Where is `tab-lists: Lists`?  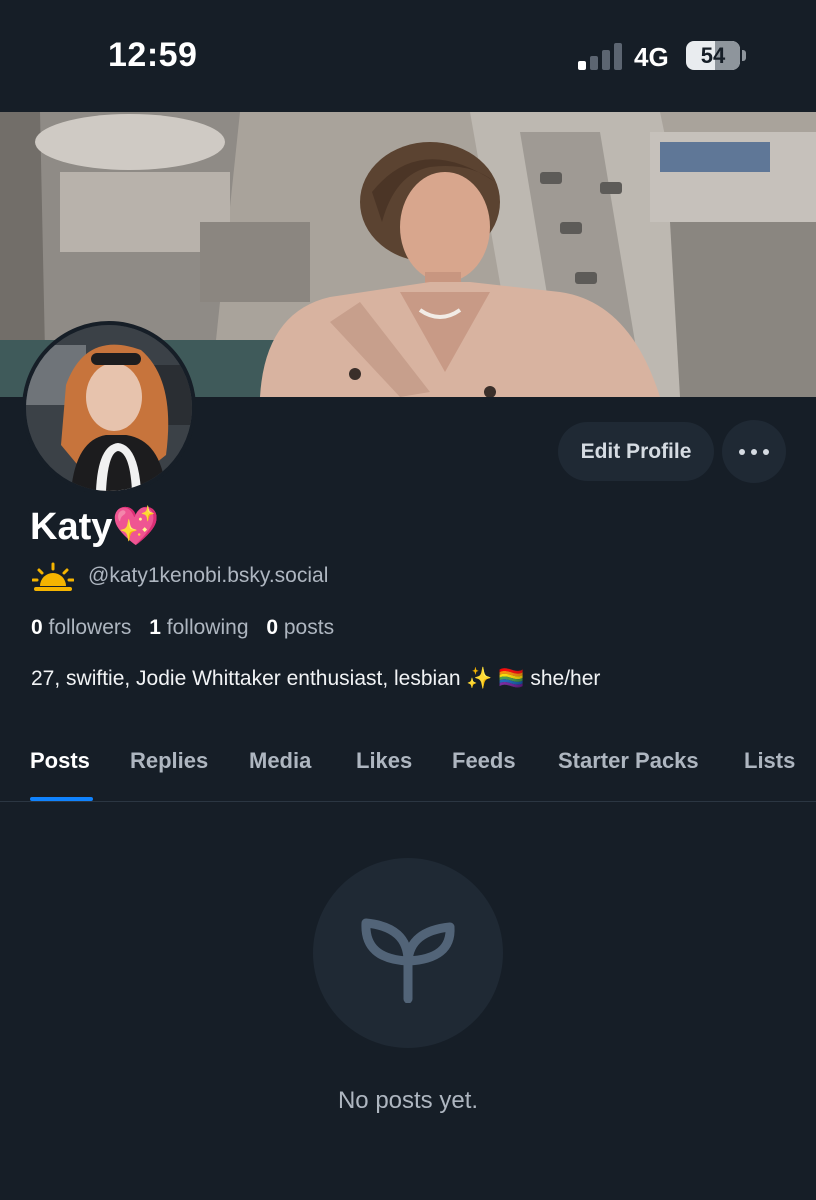
tab-lists: Lists is located at coordinates (769, 761).